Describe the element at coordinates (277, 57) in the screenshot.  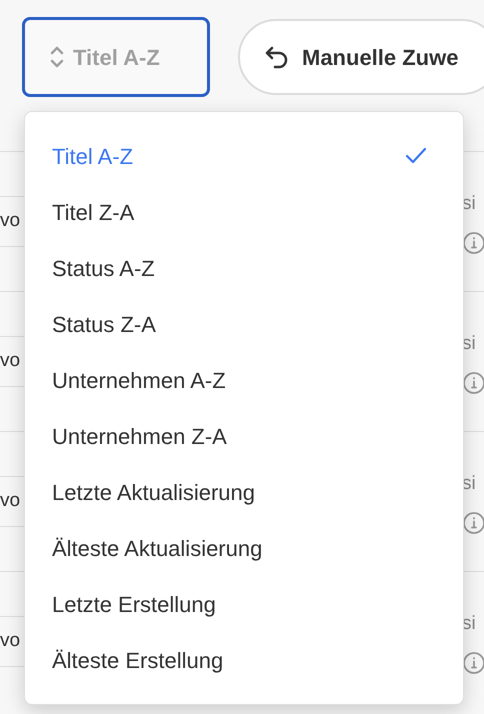
I see `undo-icon` at that location.